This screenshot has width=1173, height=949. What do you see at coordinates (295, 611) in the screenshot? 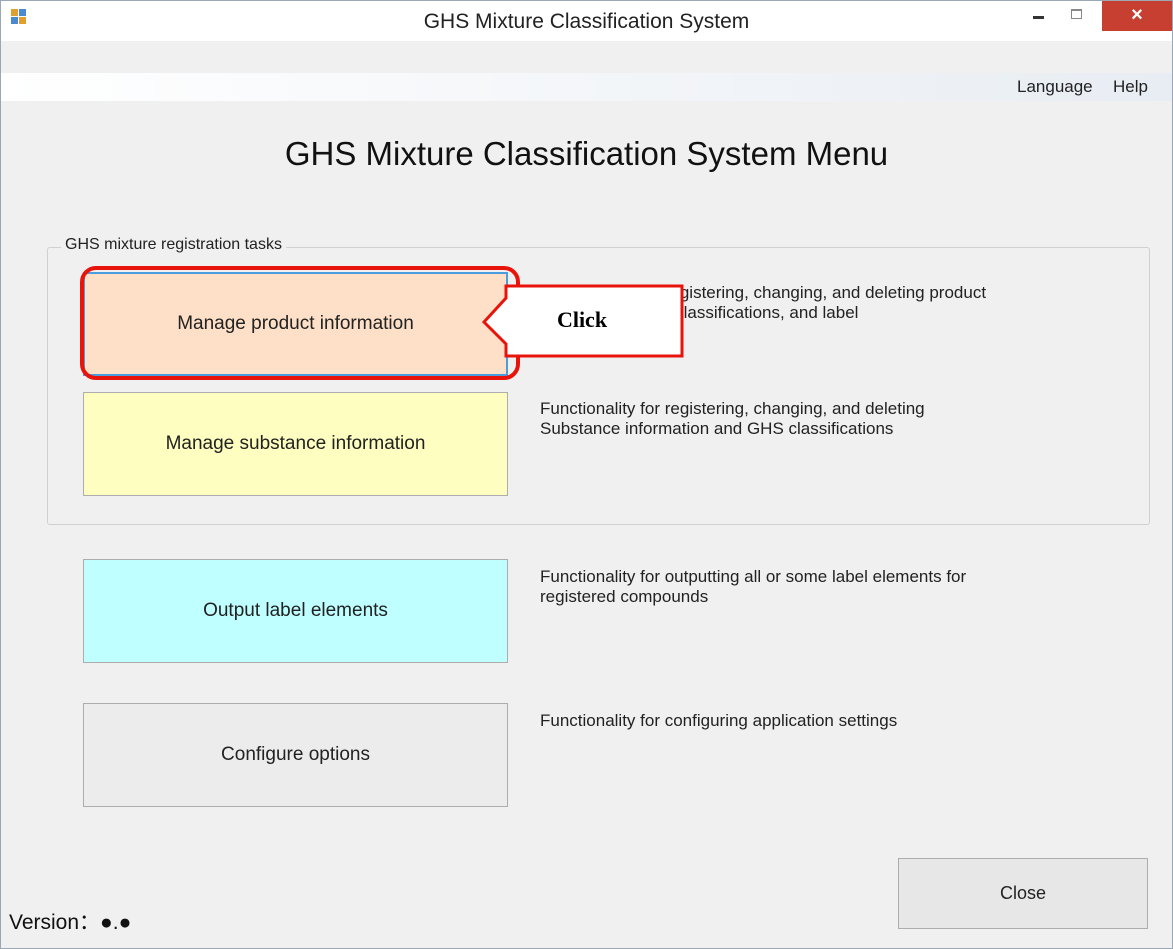
I see `output-label-elements-button: Output label elements` at bounding box center [295, 611].